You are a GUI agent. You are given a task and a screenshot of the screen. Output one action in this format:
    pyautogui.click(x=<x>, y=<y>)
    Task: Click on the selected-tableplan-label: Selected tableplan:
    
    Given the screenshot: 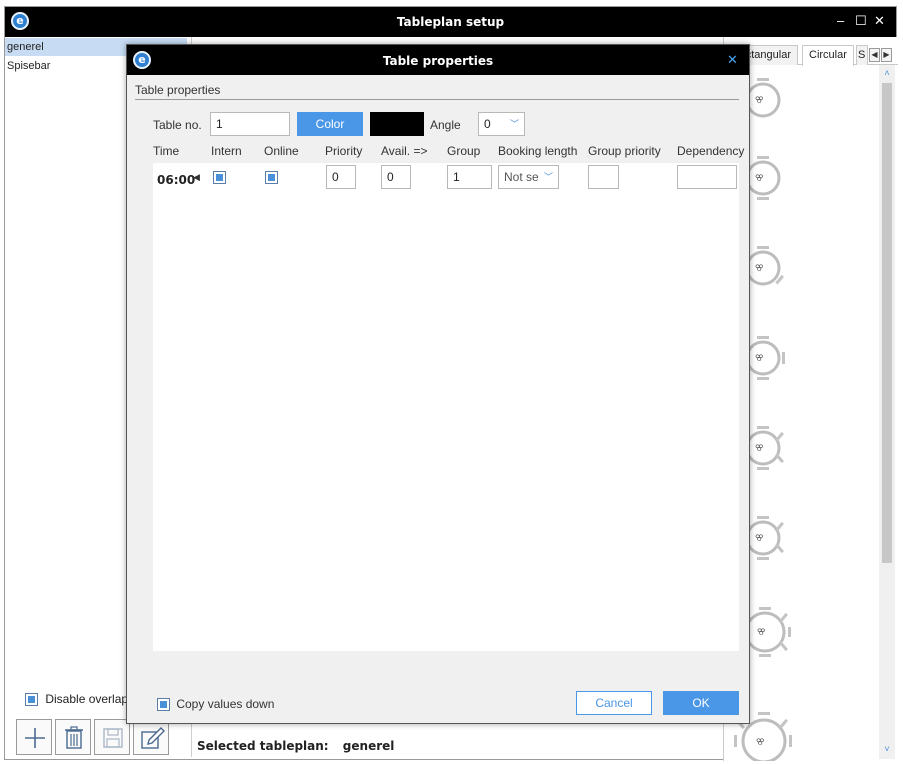 What is the action you would take?
    pyautogui.click(x=263, y=746)
    